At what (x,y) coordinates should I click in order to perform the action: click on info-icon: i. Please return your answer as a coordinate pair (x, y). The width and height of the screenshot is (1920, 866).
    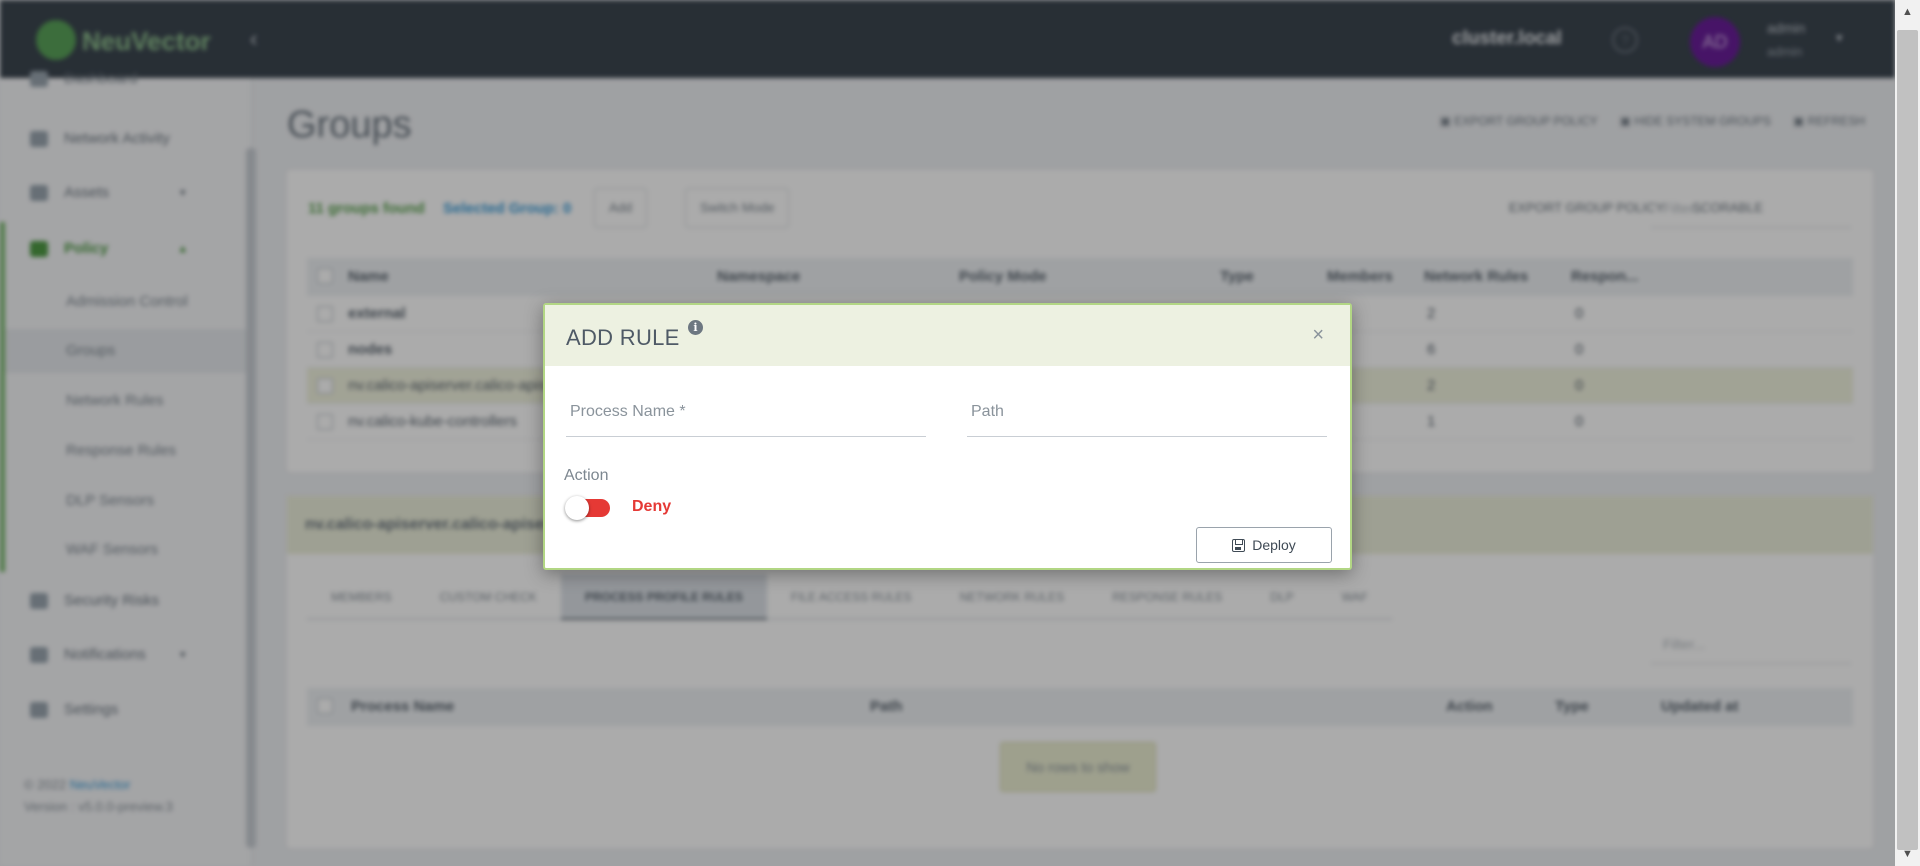
    Looking at the image, I should click on (695, 327).